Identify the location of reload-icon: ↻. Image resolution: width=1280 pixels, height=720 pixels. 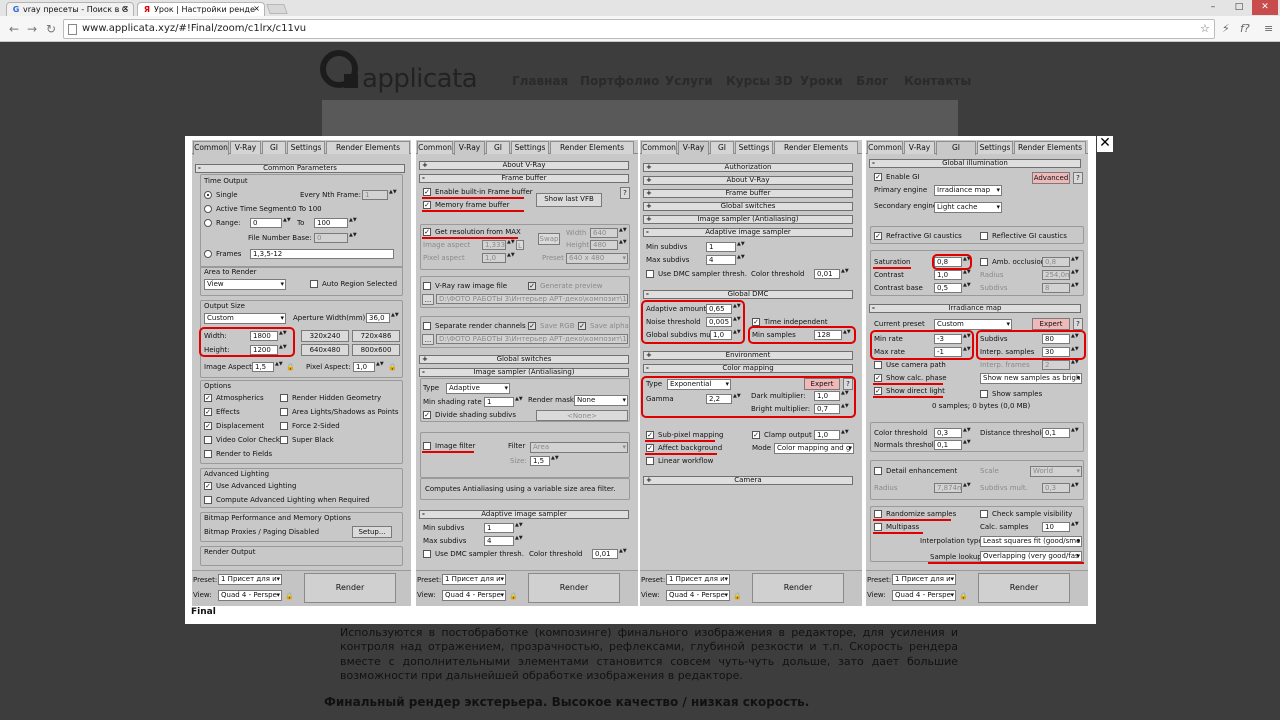
(51, 29).